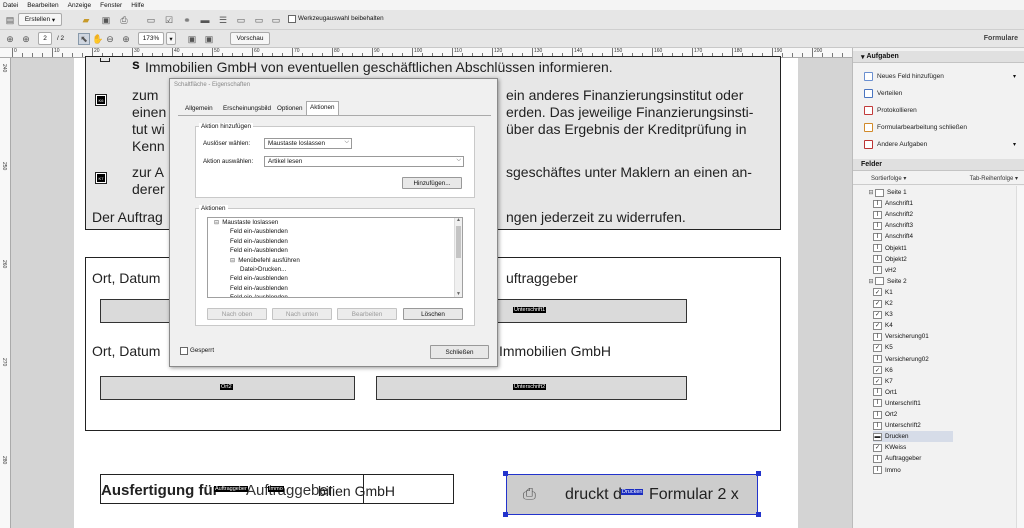 This screenshot has height=528, width=1024. I want to click on select-tool-icon: ⬉, so click(84, 39).